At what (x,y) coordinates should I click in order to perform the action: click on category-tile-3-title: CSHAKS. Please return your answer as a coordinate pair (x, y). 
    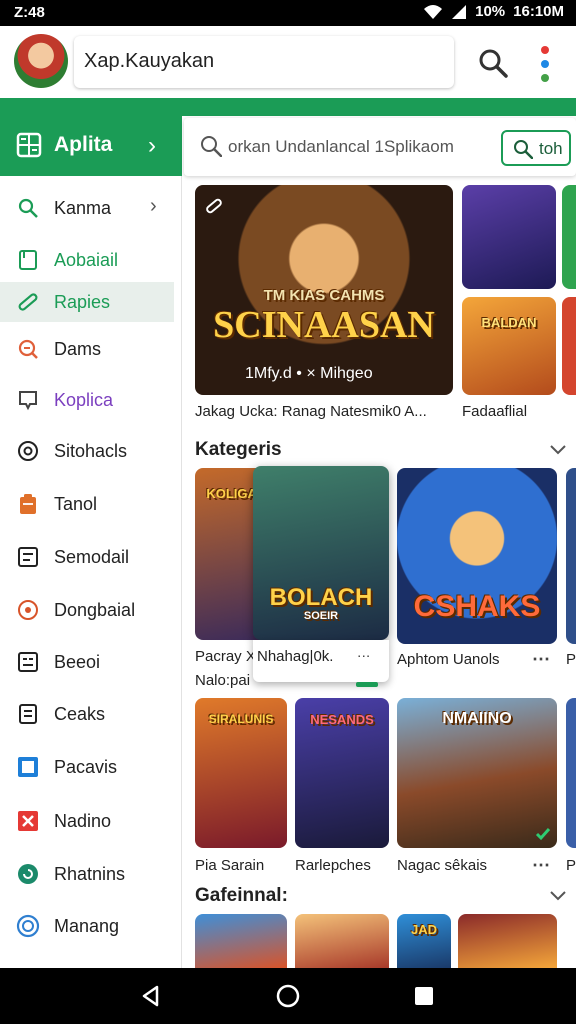
    Looking at the image, I should click on (477, 606).